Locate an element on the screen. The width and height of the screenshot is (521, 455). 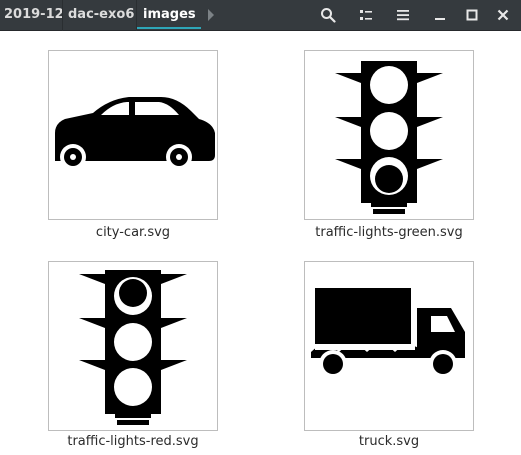
minimize-icon is located at coordinates (440, 19).